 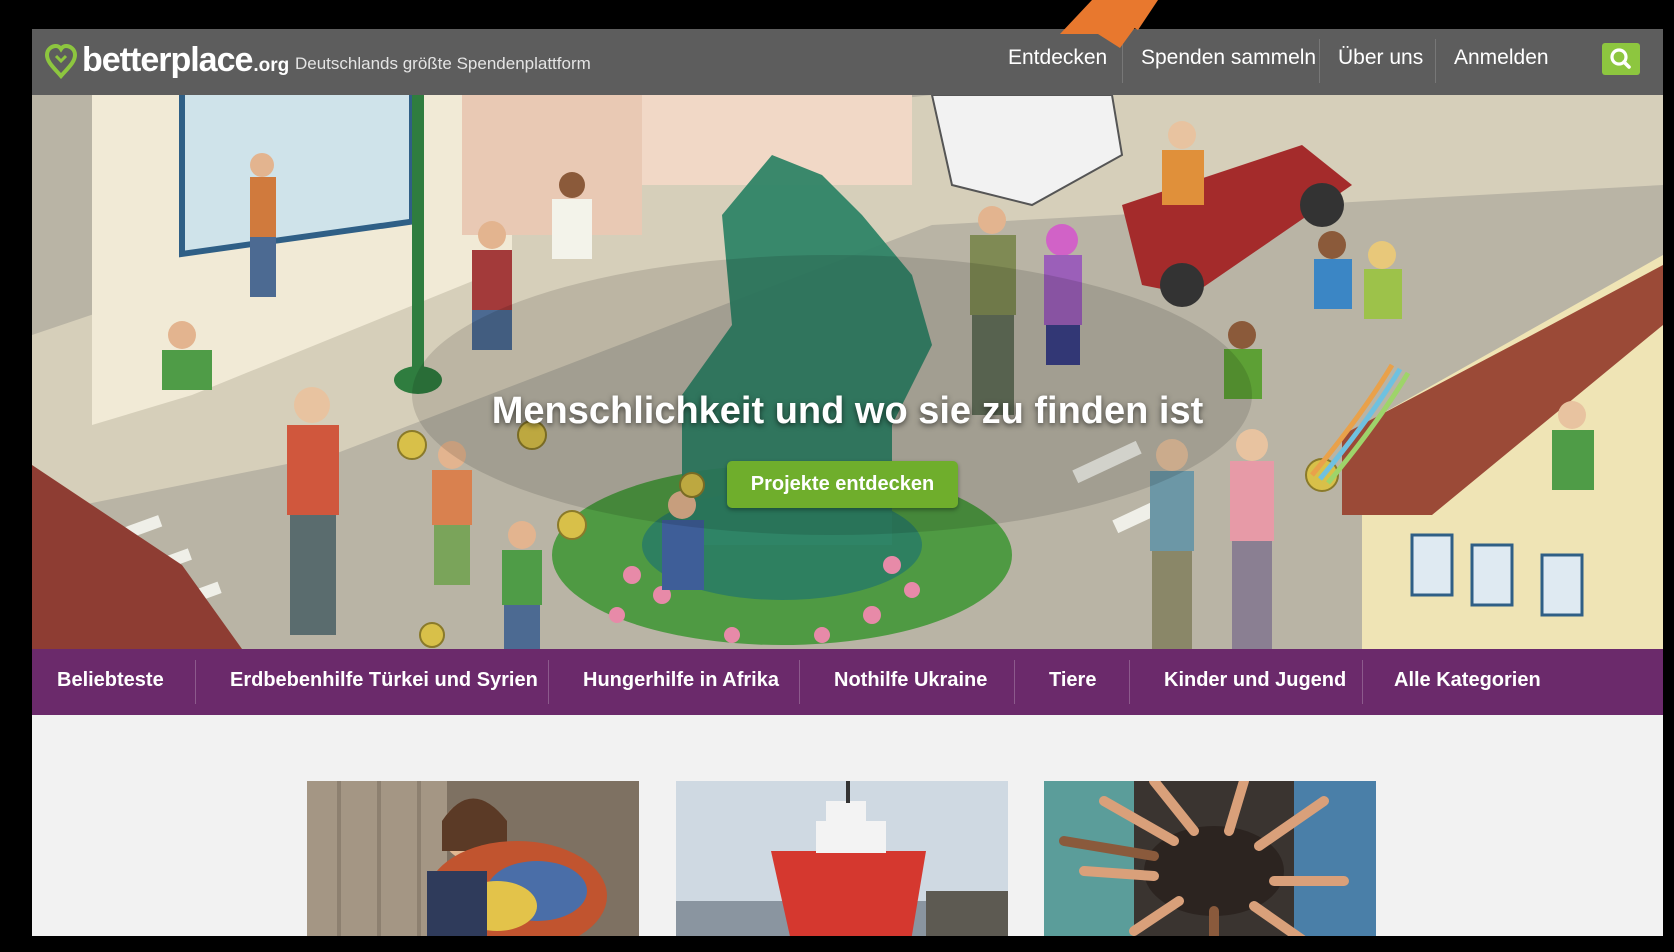 I want to click on nav-anmelden: Anmelden, so click(x=1501, y=58).